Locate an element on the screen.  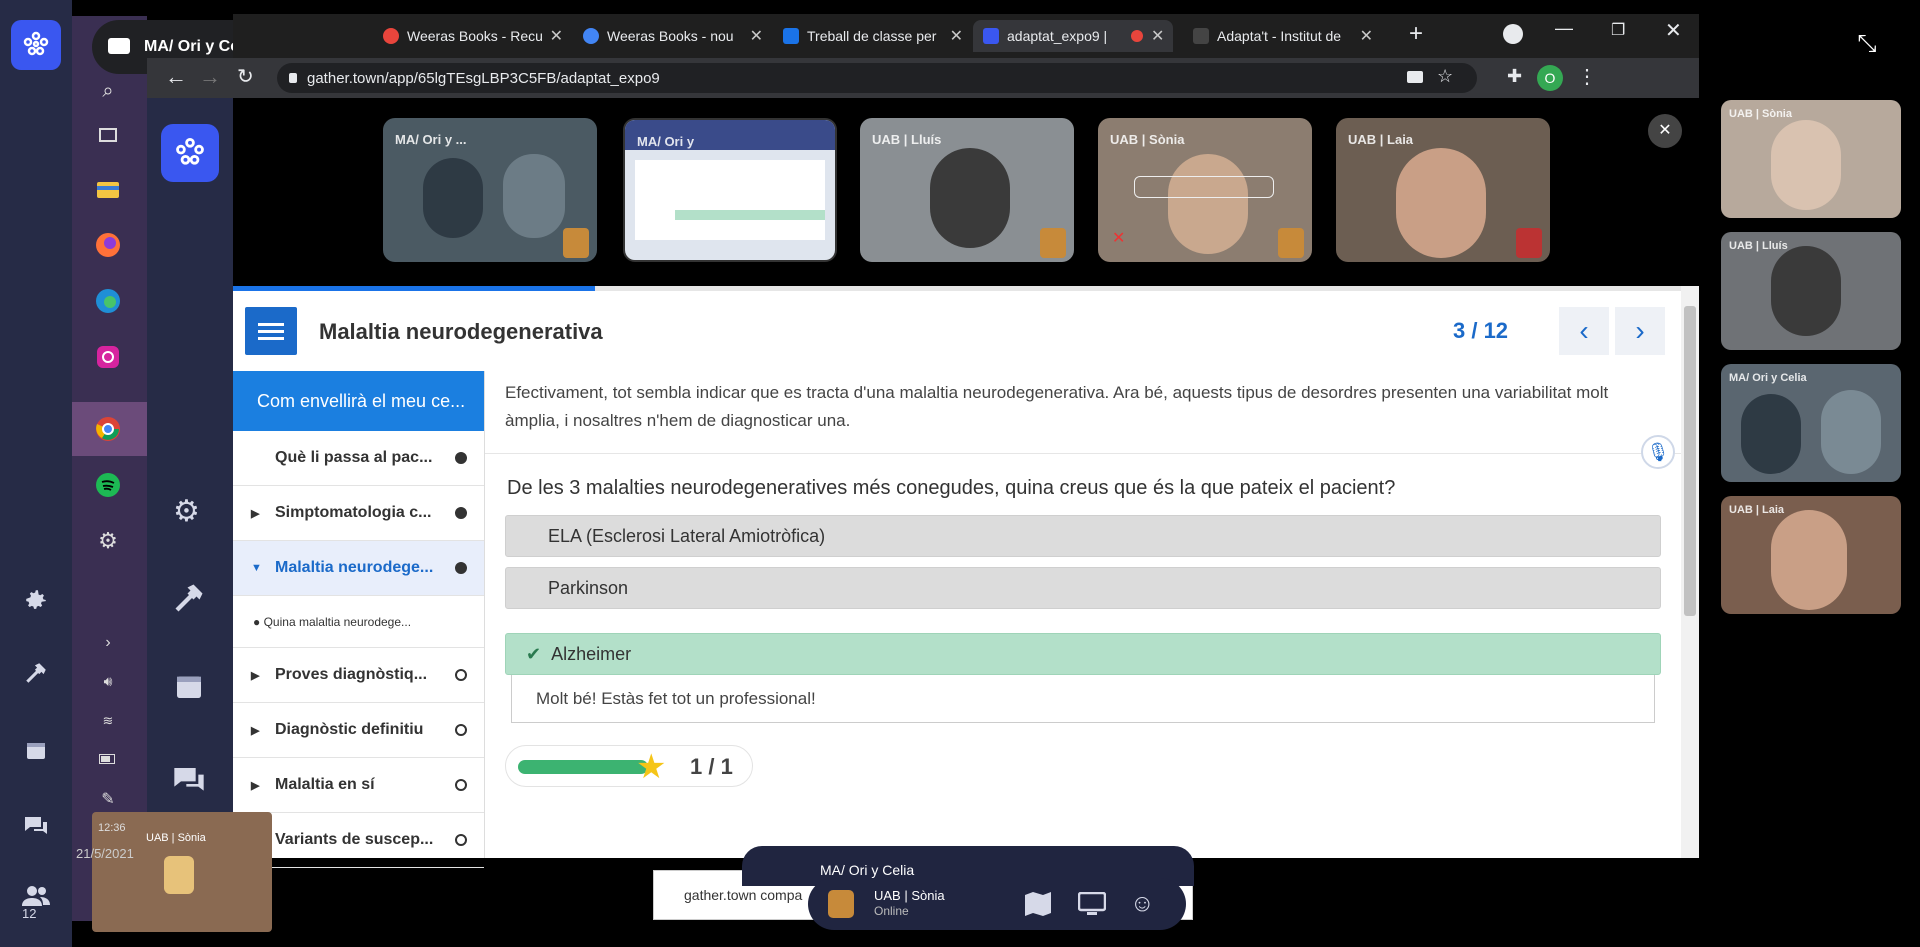
extensions-icon: ✚ is located at coordinates (1514, 76).